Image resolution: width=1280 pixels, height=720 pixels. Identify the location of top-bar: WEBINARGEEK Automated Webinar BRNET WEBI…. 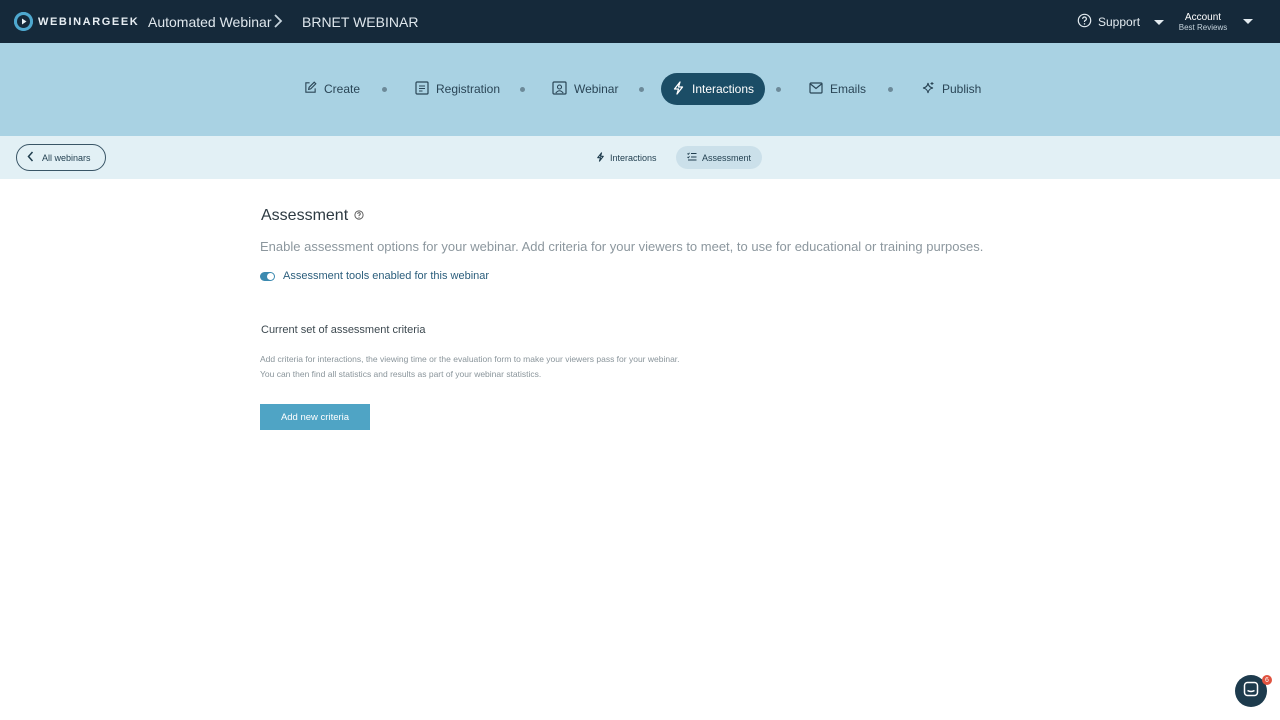
(640, 21).